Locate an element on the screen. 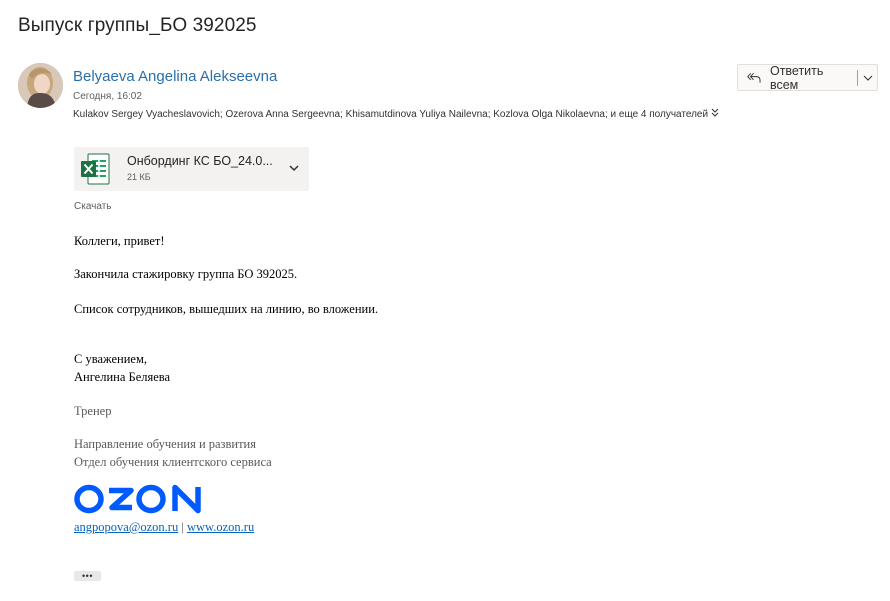  sender-avatar is located at coordinates (40, 85).